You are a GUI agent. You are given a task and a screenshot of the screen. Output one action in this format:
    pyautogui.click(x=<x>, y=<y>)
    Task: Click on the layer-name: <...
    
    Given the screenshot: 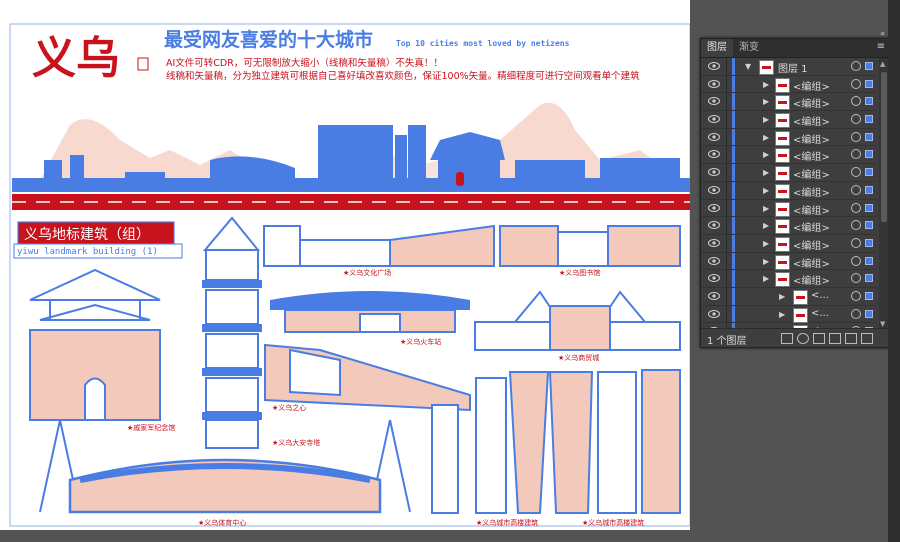 What is the action you would take?
    pyautogui.click(x=820, y=313)
    